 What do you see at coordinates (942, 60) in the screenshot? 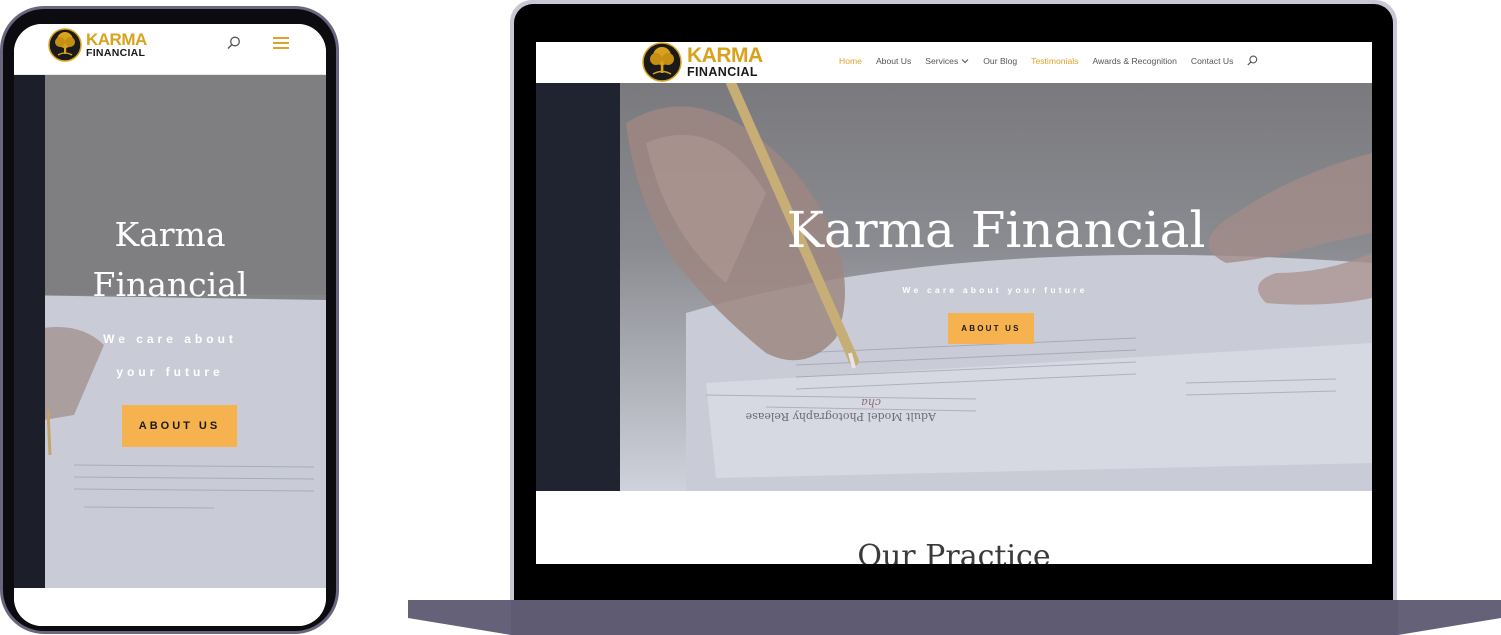
I see `nav-item-services-label: Services` at bounding box center [942, 60].